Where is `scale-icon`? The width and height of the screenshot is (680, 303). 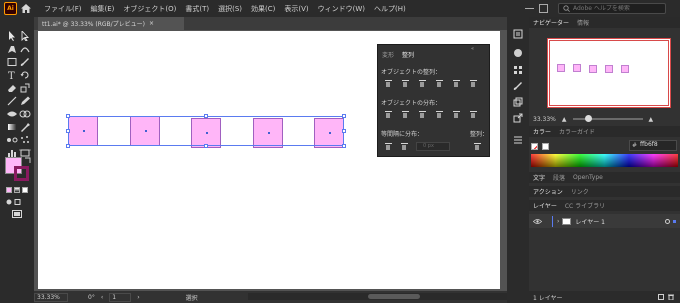
scale-icon is located at coordinates (25, 88).